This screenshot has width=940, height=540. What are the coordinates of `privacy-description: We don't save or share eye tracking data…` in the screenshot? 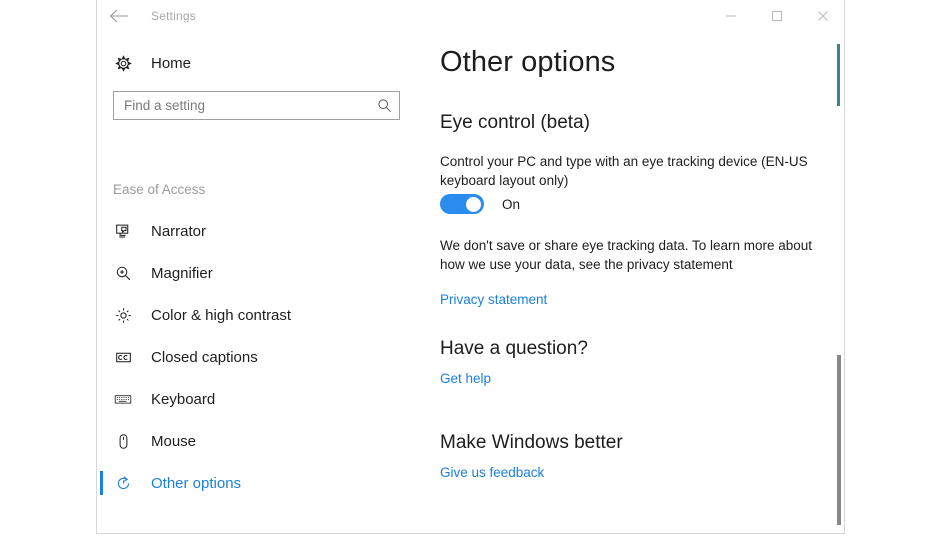 It's located at (626, 255).